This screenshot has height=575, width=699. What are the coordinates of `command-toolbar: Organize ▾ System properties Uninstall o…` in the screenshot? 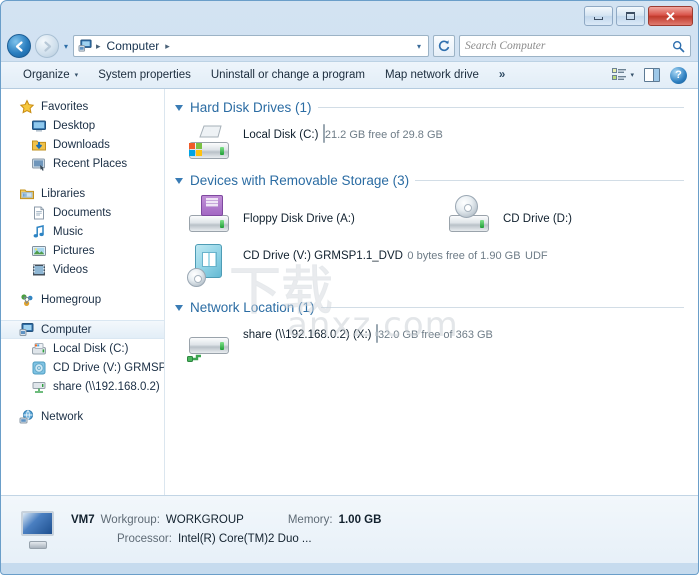 It's located at (349, 75).